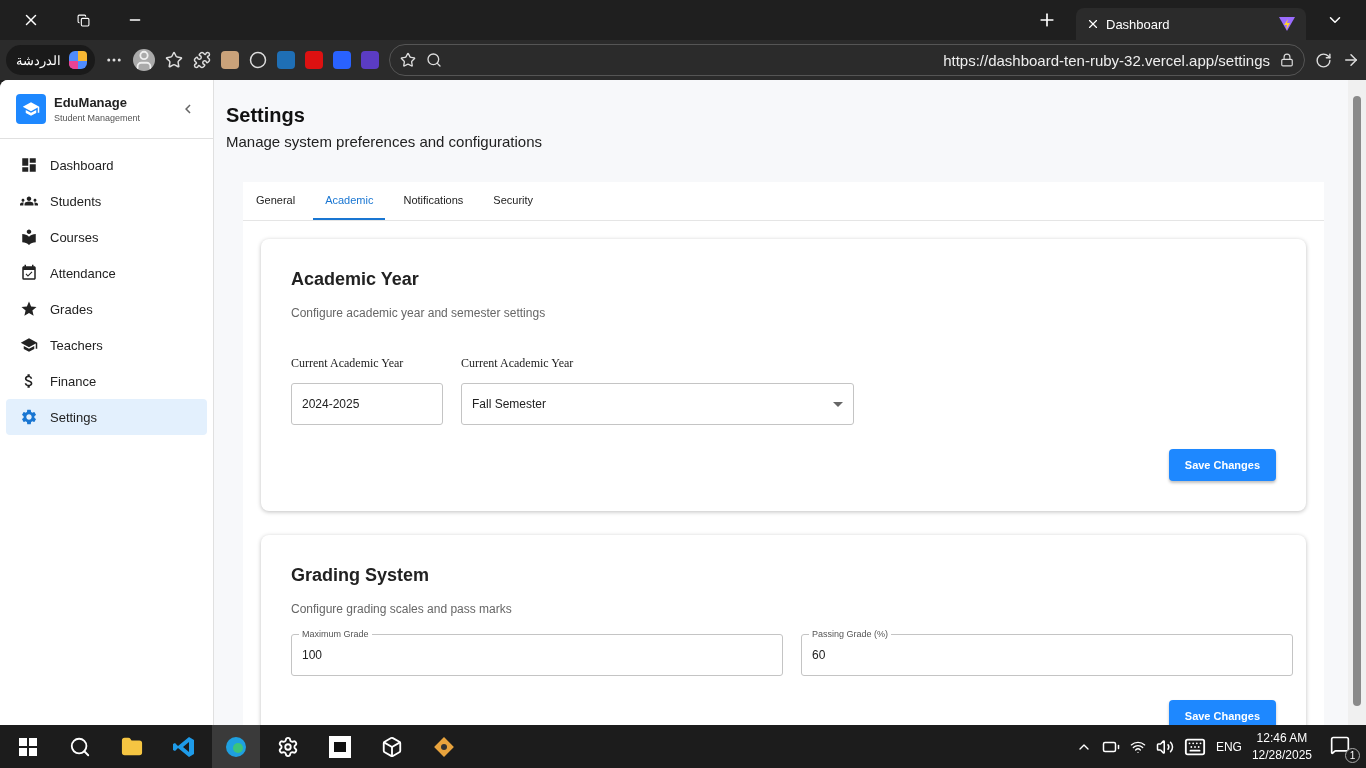  What do you see at coordinates (1351, 60) in the screenshot?
I see `forward-icon` at bounding box center [1351, 60].